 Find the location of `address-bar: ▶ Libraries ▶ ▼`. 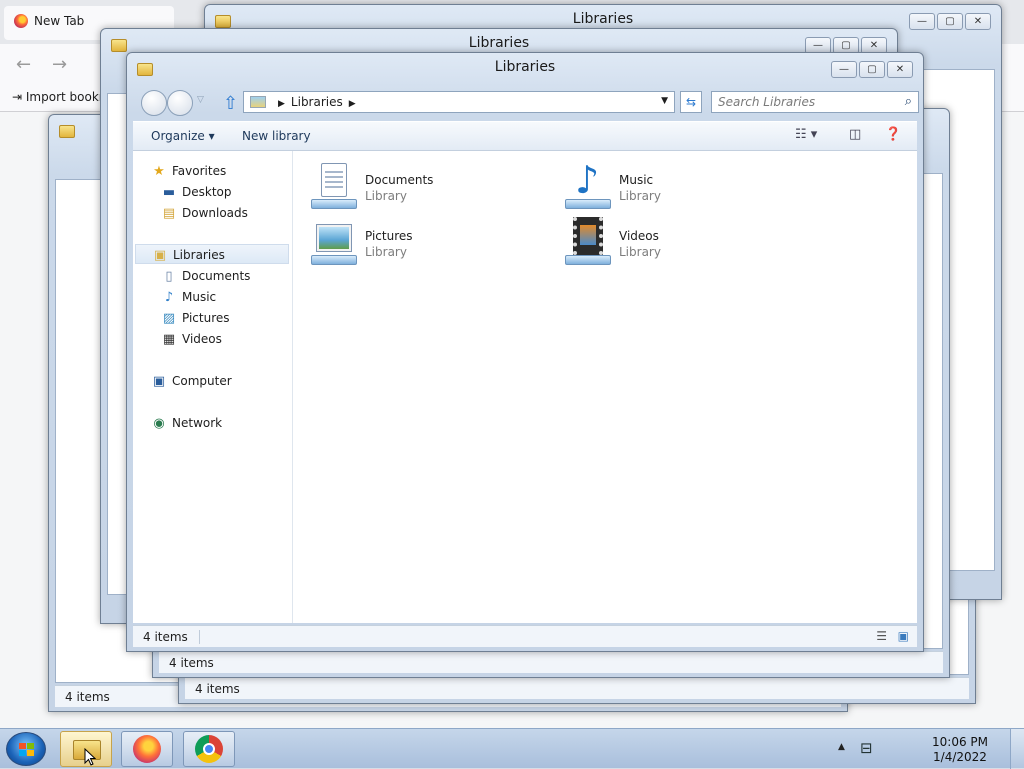

address-bar: ▶ Libraries ▶ ▼ is located at coordinates (459, 102).